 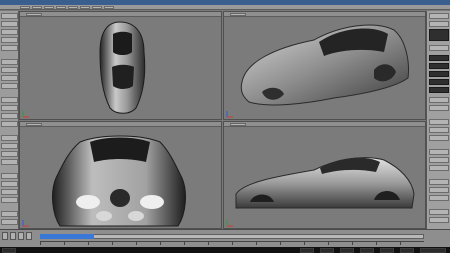 I want to click on timeline-ruler, so click(x=232, y=243).